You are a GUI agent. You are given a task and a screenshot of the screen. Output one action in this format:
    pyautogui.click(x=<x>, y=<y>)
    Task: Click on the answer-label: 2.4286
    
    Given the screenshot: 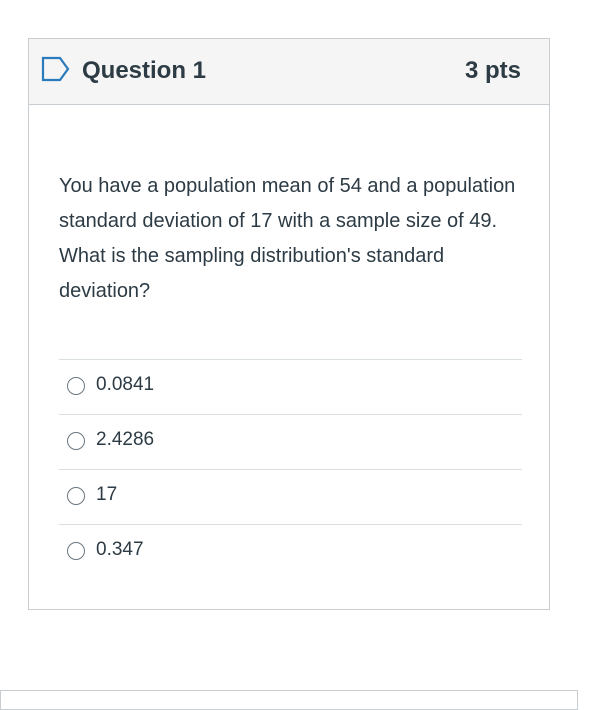 What is the action you would take?
    pyautogui.click(x=125, y=439)
    